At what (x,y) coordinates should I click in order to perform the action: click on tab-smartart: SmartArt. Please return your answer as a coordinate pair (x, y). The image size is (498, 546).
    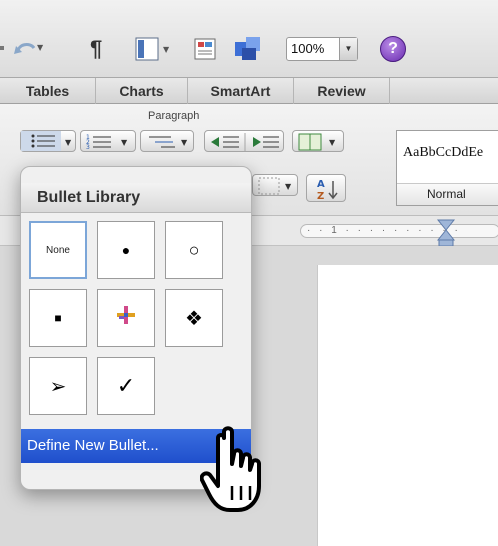
    Looking at the image, I should click on (241, 91).